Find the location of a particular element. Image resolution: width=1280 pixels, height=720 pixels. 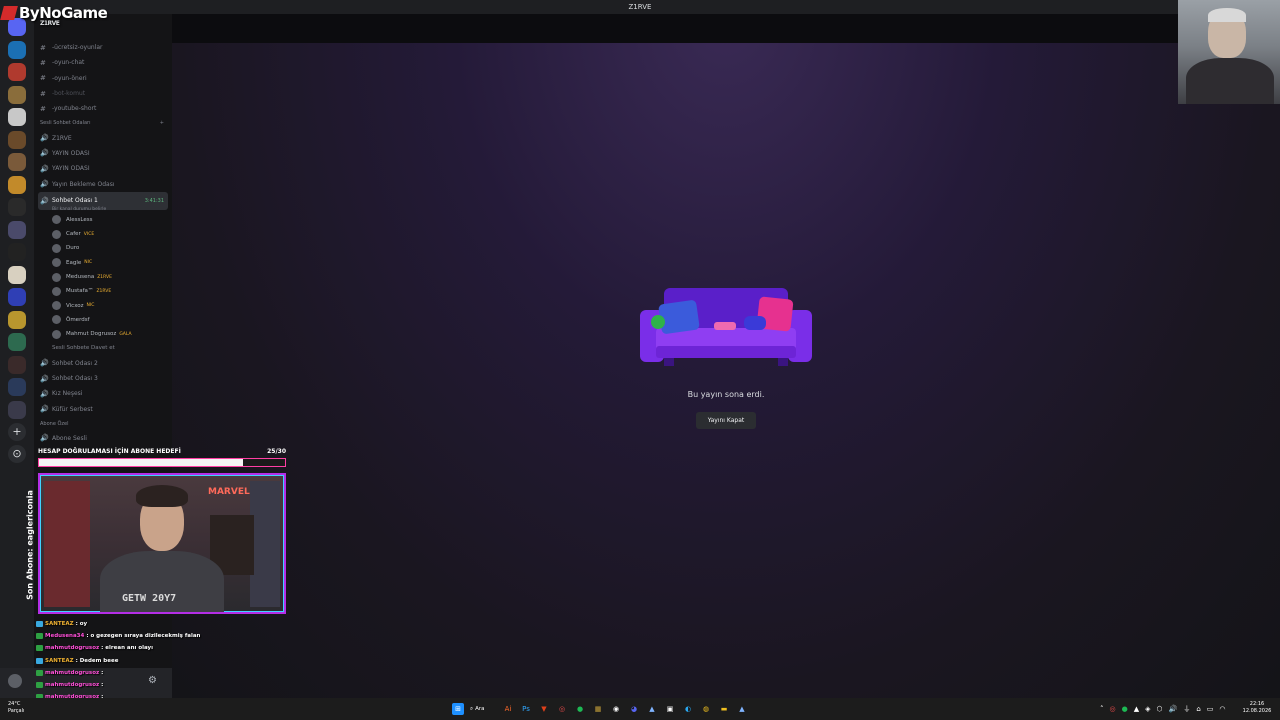

opera-icon: ◎ is located at coordinates (562, 709).